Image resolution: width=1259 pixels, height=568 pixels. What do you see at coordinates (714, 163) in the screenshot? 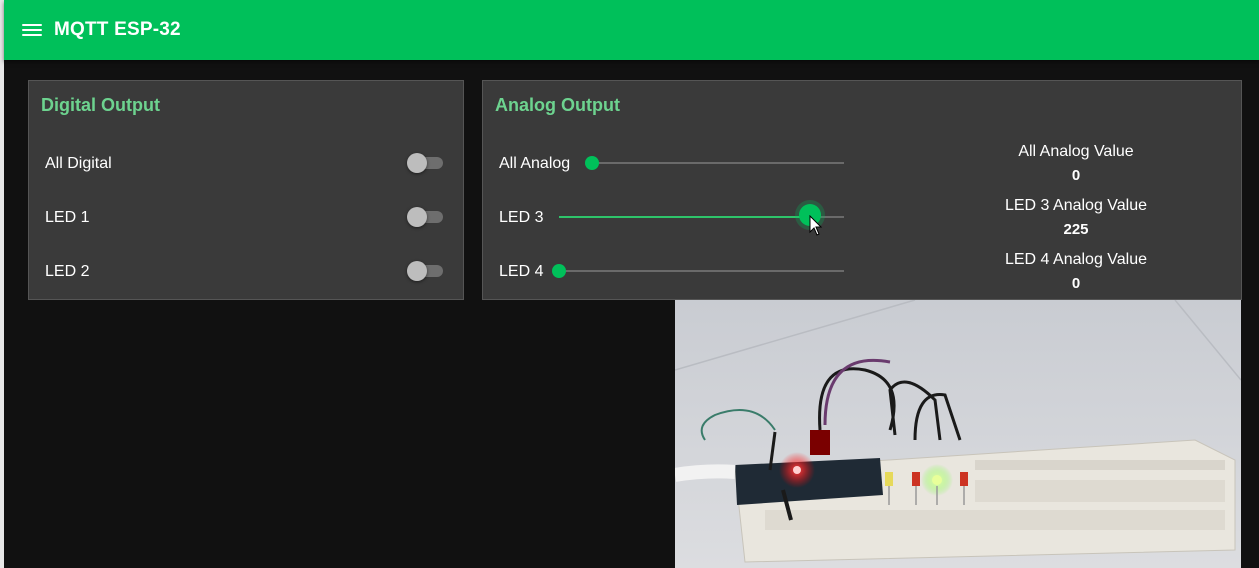
I see `all-analog-slider` at bounding box center [714, 163].